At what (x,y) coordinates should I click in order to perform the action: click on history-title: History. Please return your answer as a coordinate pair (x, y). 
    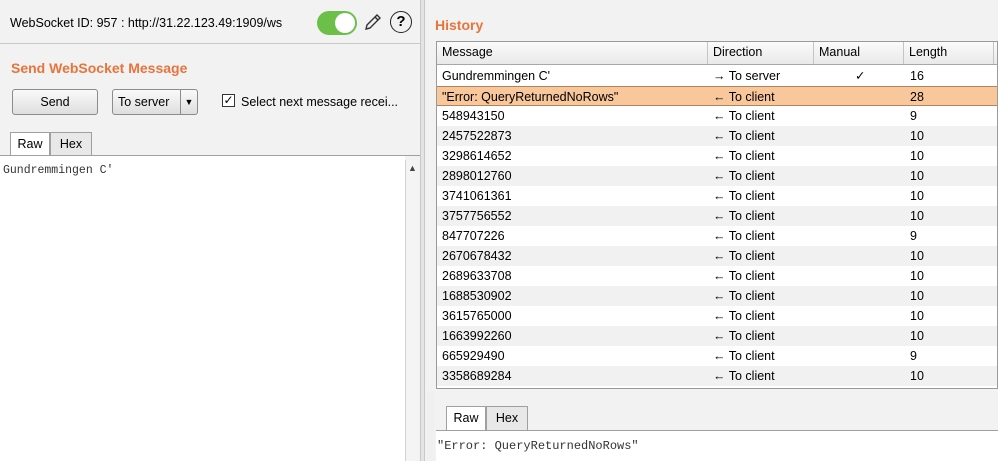
    Looking at the image, I should click on (459, 25).